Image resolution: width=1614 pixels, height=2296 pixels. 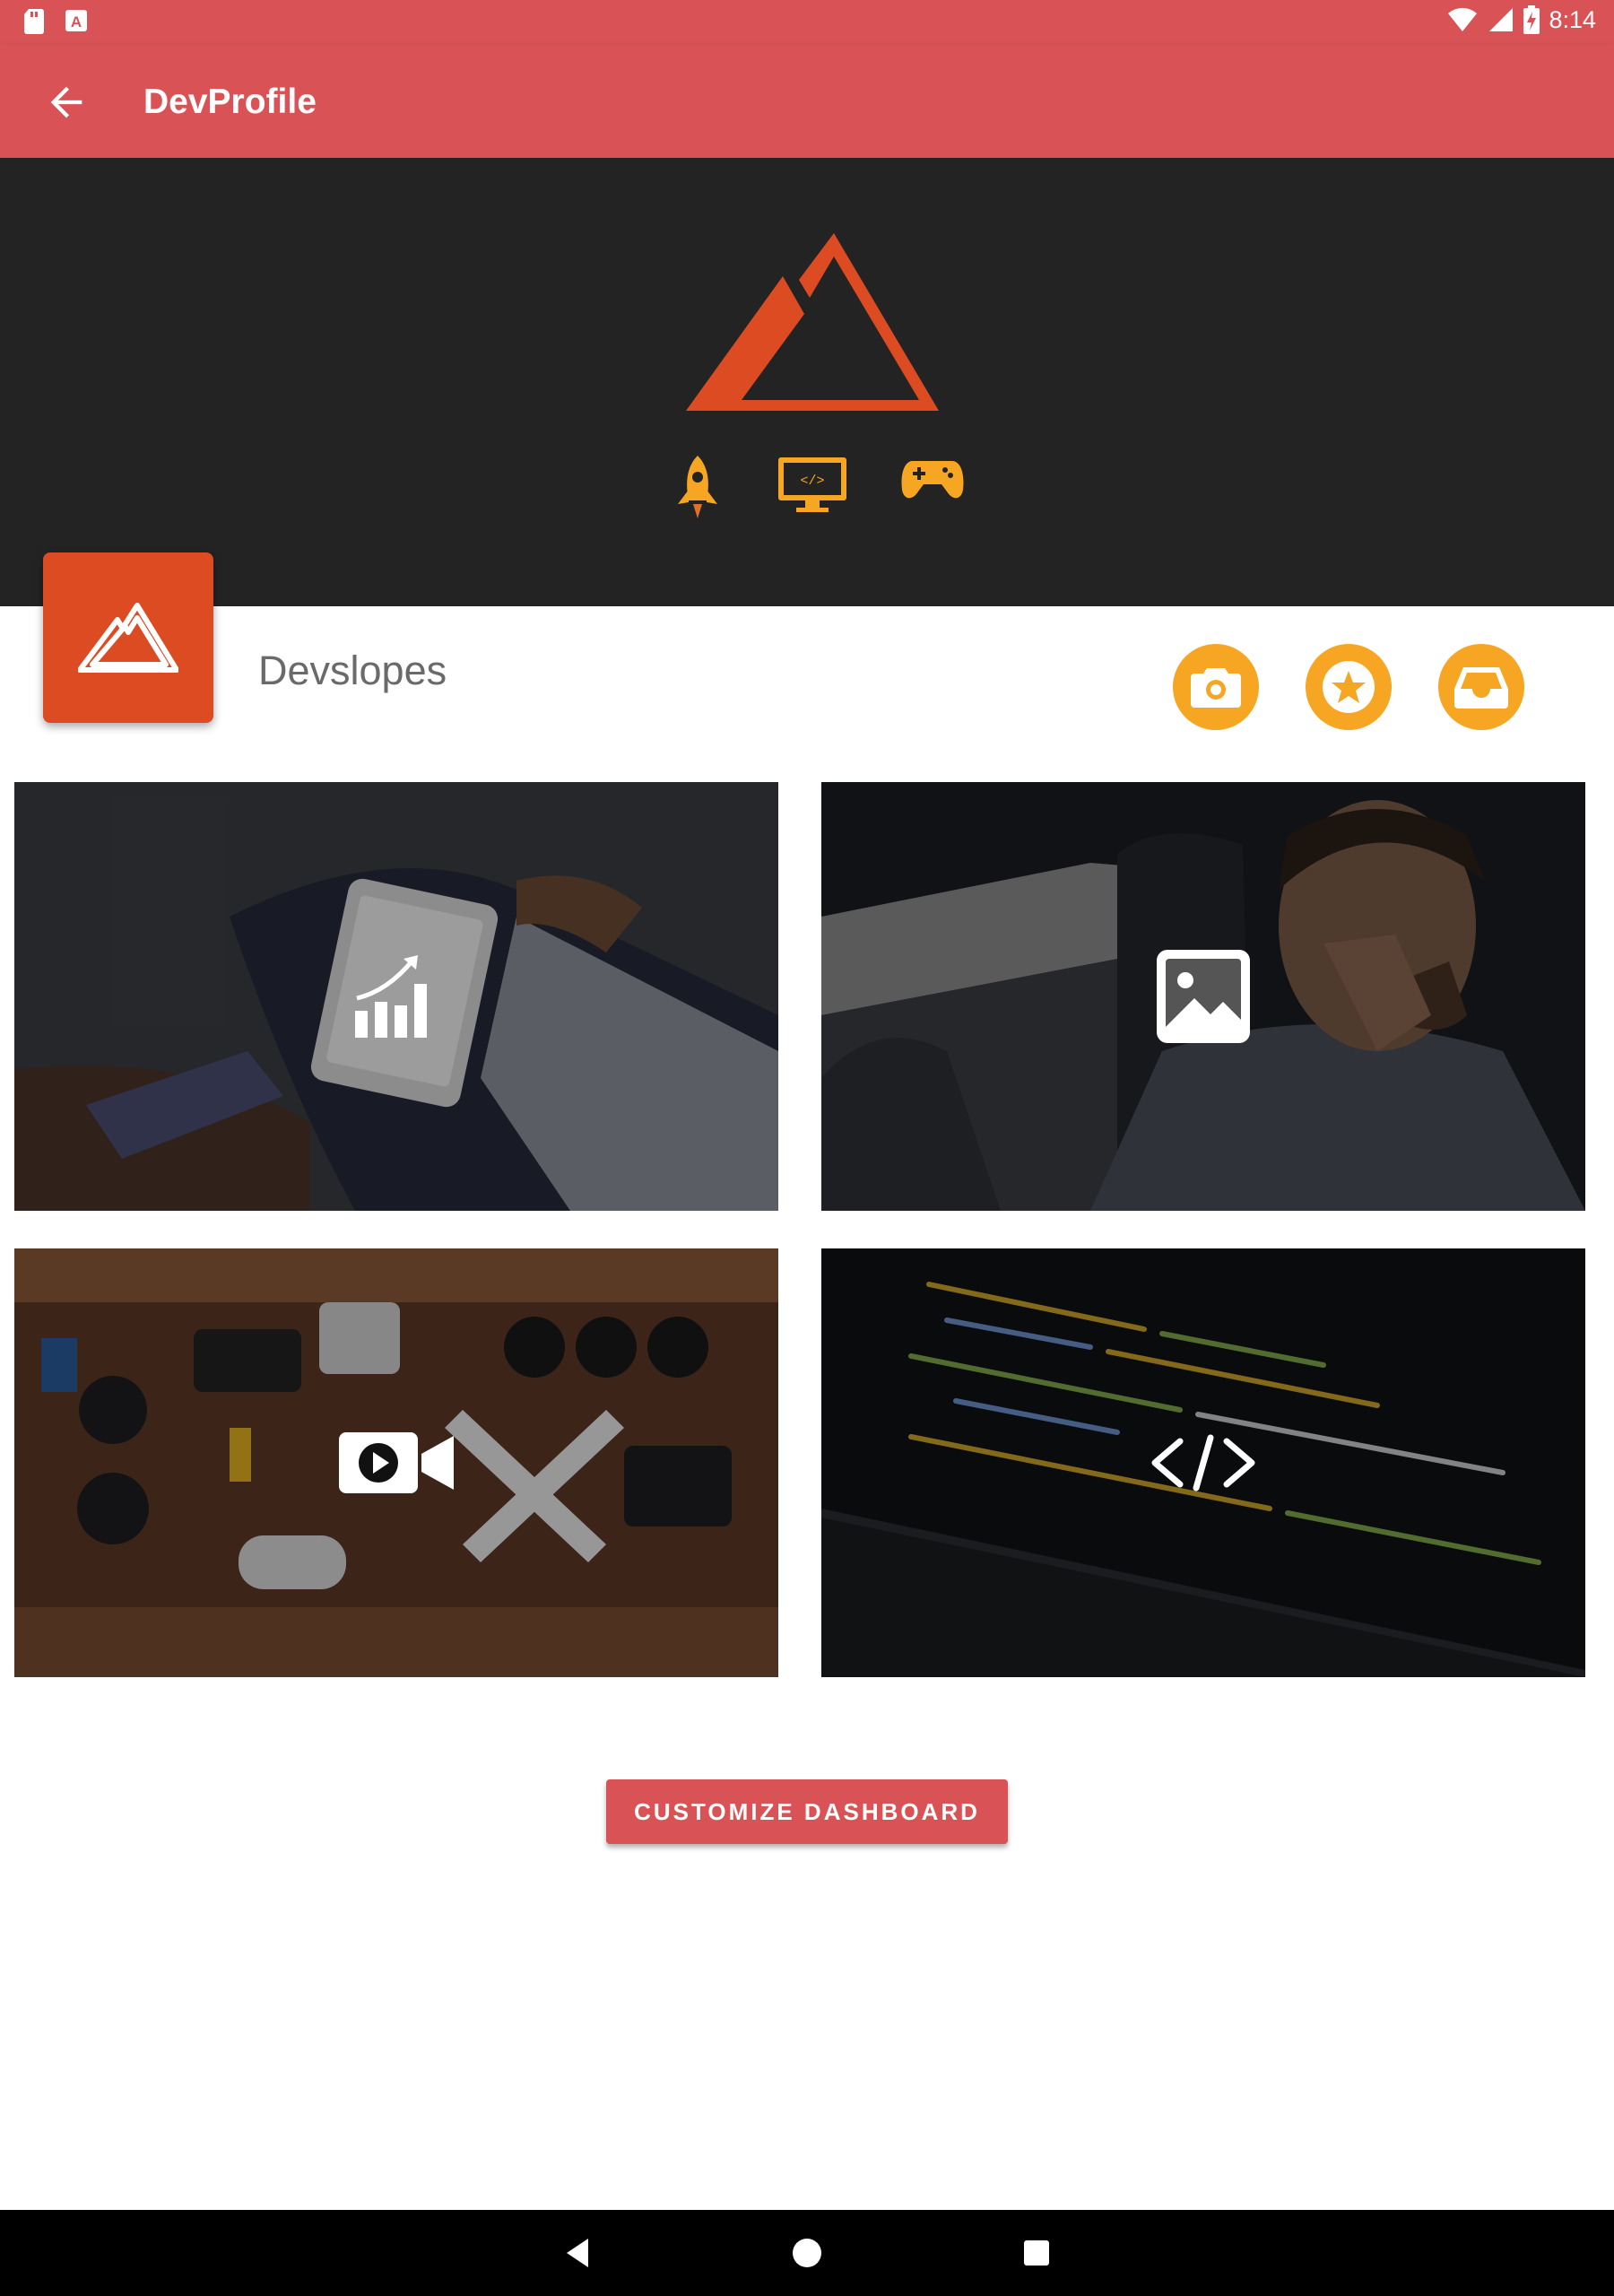 What do you see at coordinates (66, 102) in the screenshot?
I see `arrow-back-icon` at bounding box center [66, 102].